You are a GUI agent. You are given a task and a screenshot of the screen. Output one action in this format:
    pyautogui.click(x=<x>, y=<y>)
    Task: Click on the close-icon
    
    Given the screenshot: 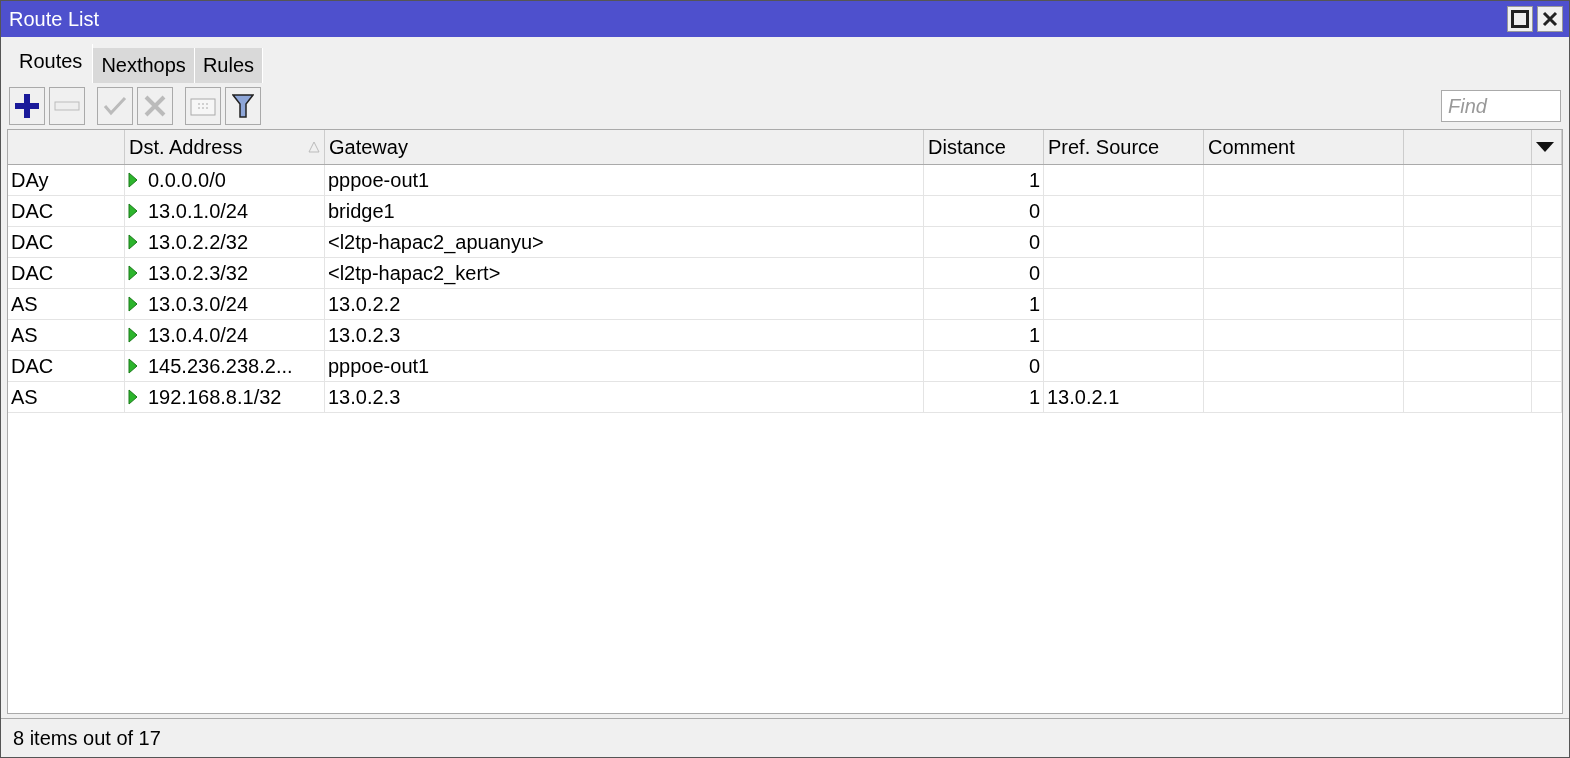 What is the action you would take?
    pyautogui.click(x=1550, y=19)
    